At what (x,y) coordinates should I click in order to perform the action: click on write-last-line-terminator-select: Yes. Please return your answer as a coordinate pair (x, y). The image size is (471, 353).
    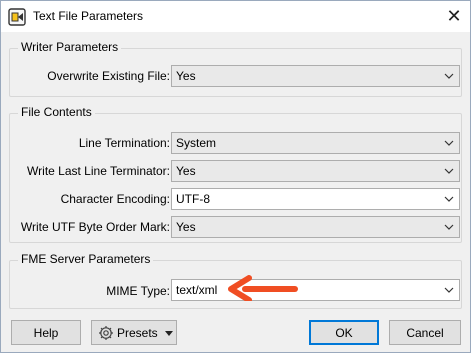
    Looking at the image, I should click on (315, 171).